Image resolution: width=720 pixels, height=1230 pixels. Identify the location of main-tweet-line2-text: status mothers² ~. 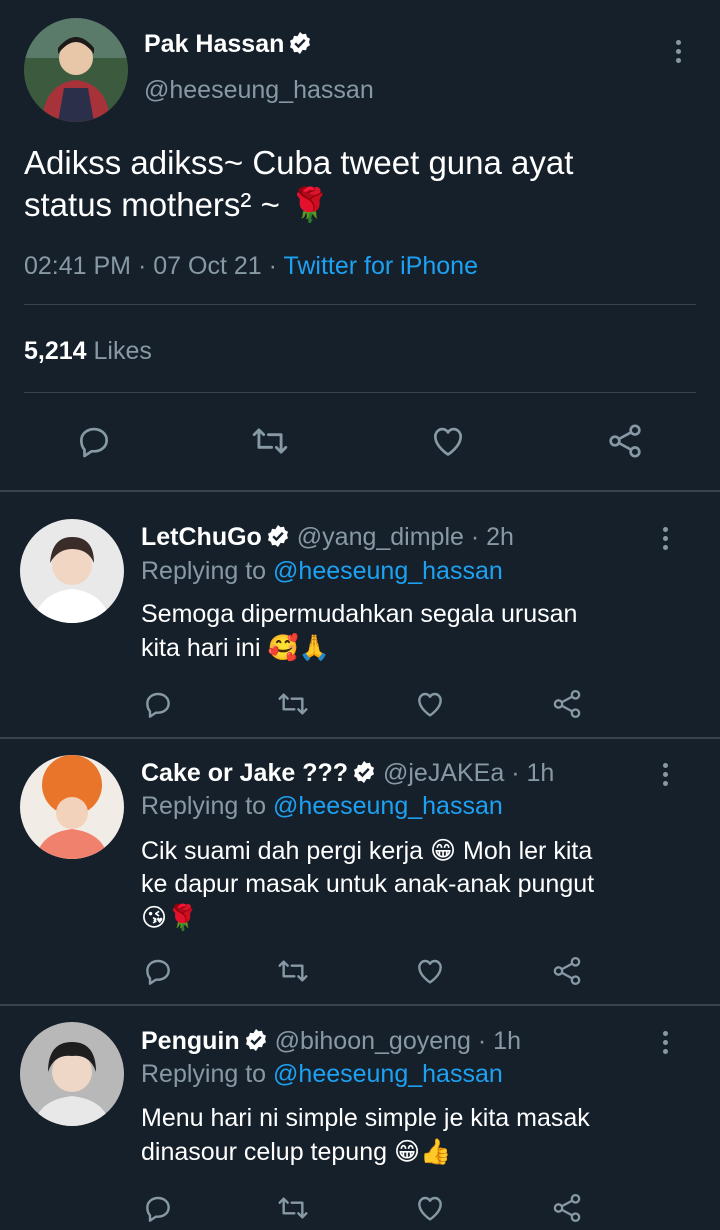
(152, 204).